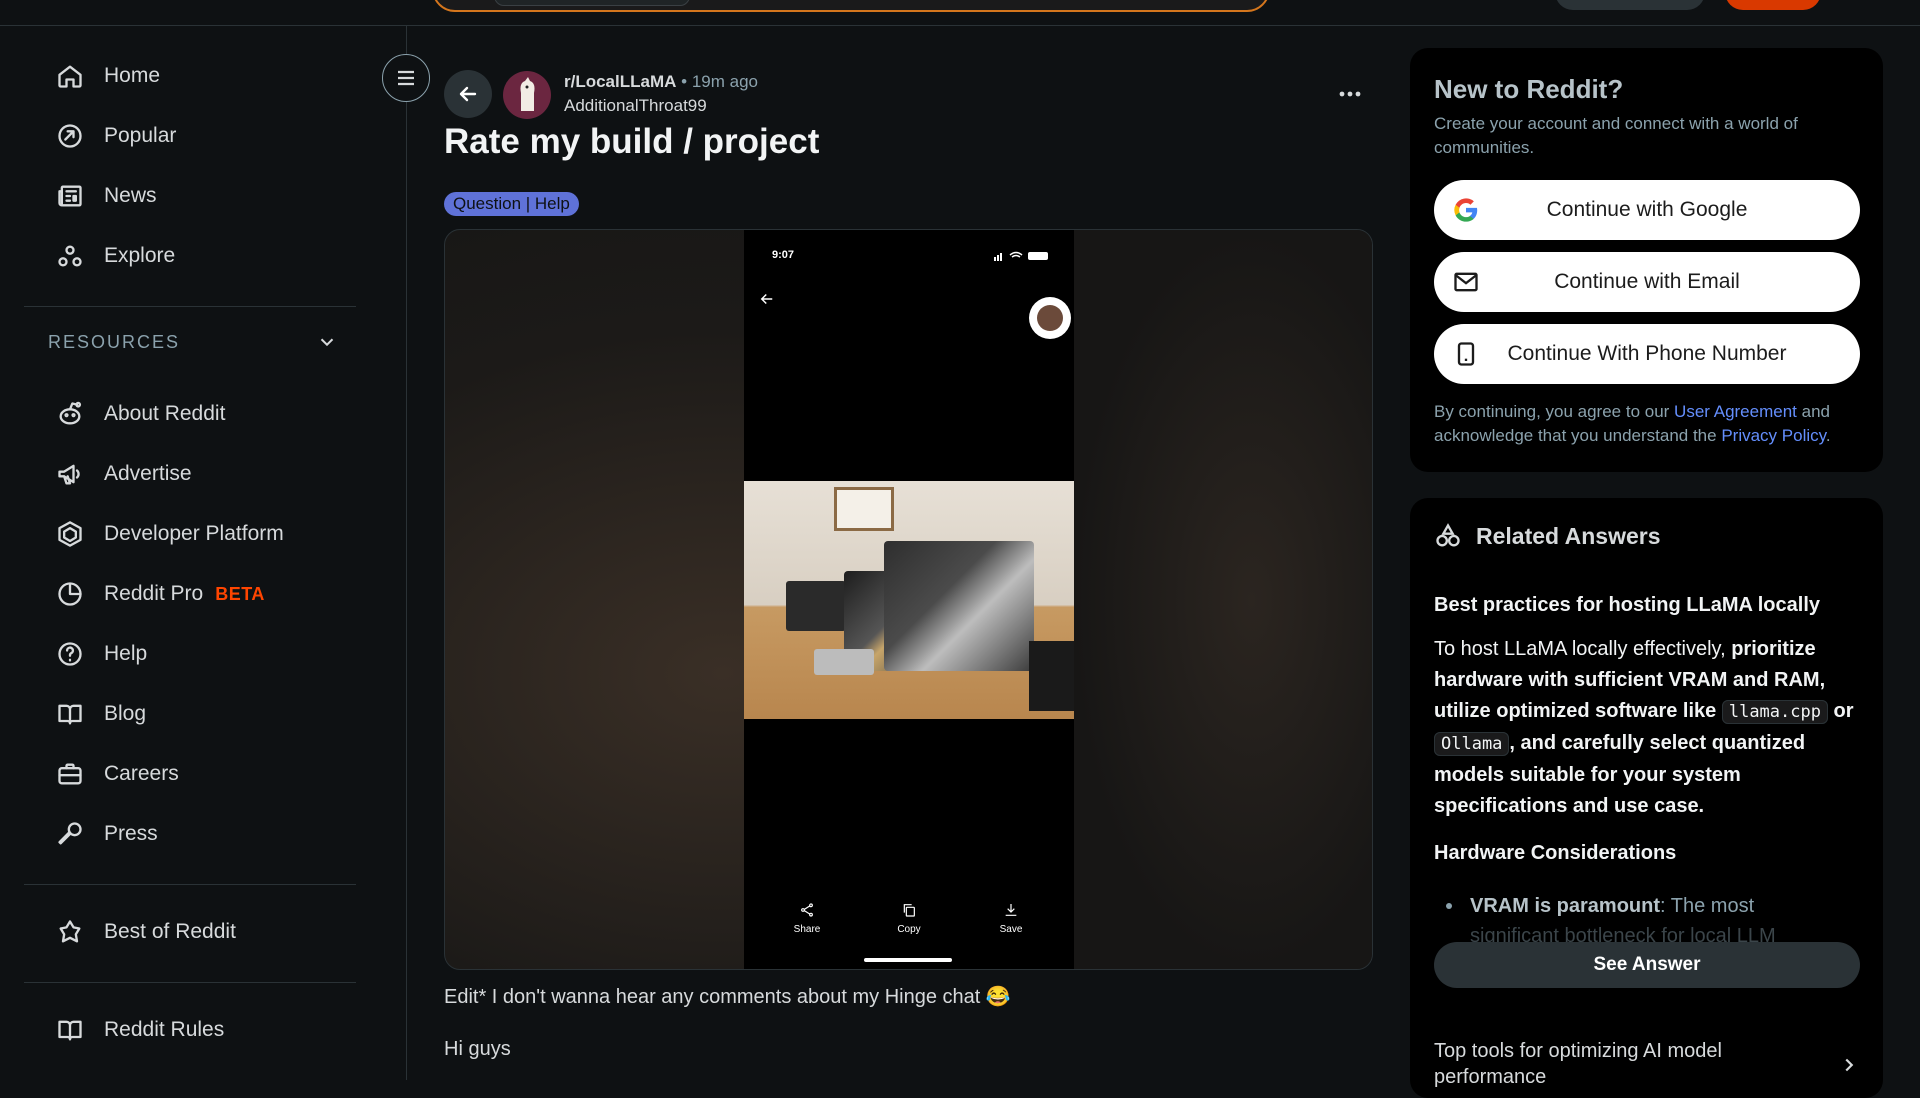 The width and height of the screenshot is (1920, 1098). Describe the element at coordinates (190, 136) in the screenshot. I see `nav-popular: Popular` at that location.